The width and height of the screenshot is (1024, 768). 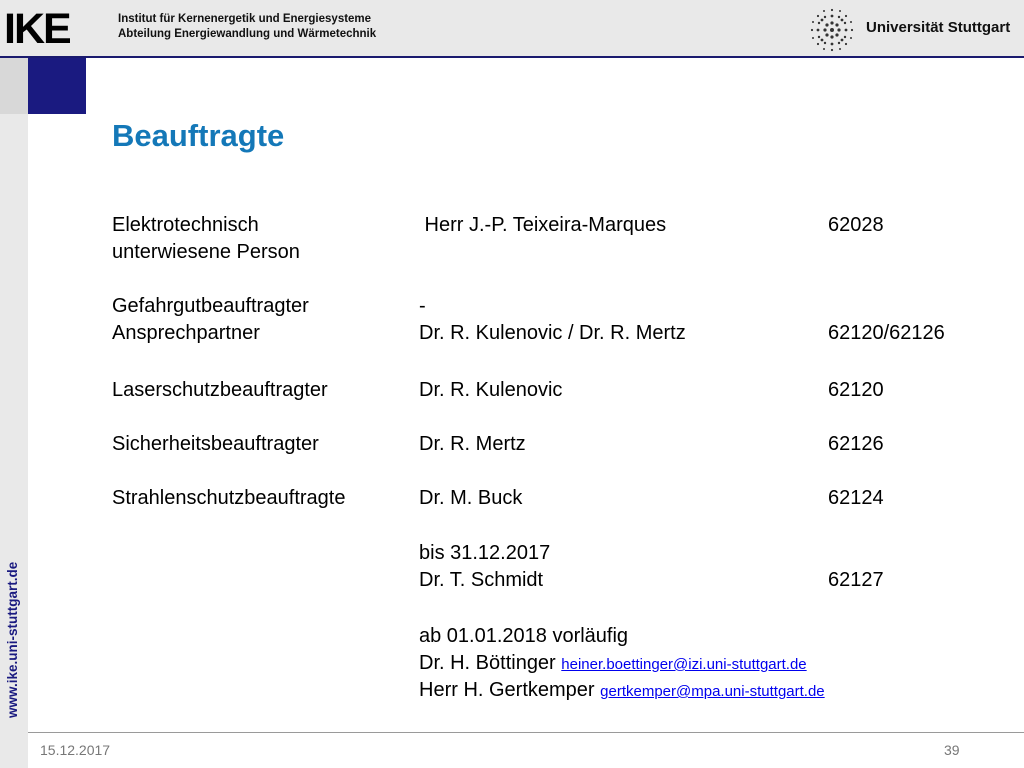 I want to click on name-contact: Dr. R. Kulenovic / Dr. R. Mertz, so click(x=552, y=333).